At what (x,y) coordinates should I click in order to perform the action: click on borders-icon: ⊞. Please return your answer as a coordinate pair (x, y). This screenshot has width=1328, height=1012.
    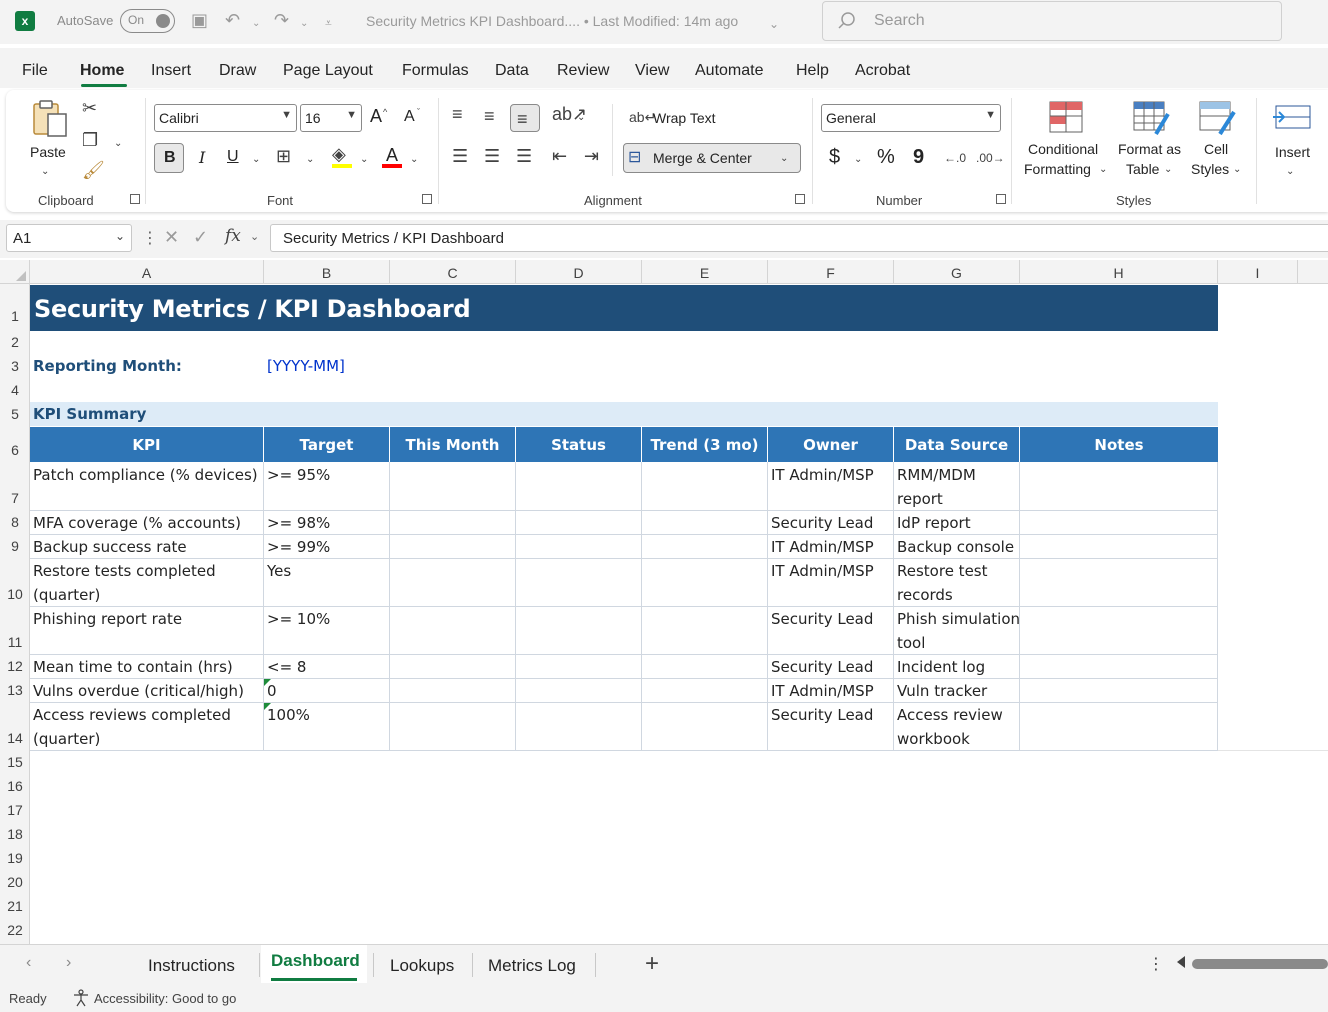
    Looking at the image, I should click on (283, 156).